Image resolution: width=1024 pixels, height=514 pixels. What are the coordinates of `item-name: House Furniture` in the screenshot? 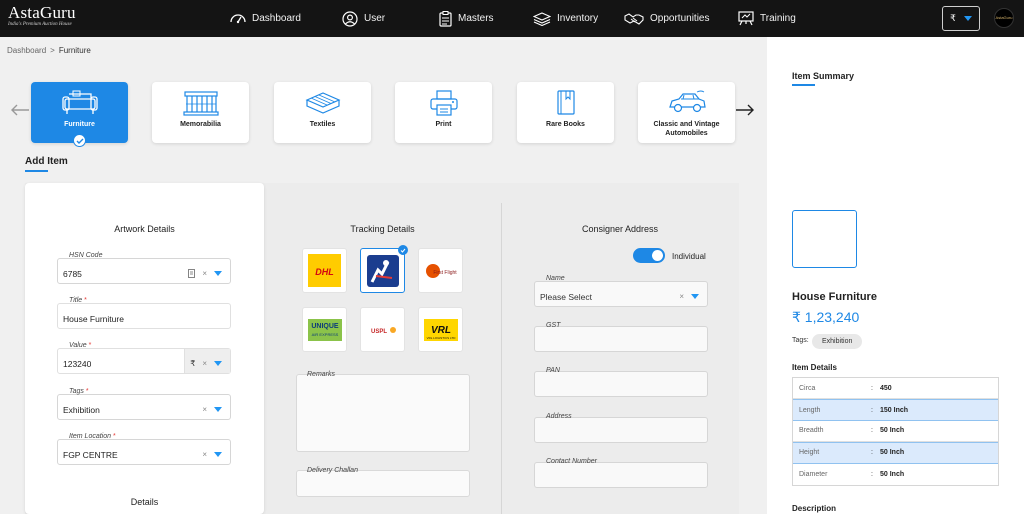 It's located at (834, 297).